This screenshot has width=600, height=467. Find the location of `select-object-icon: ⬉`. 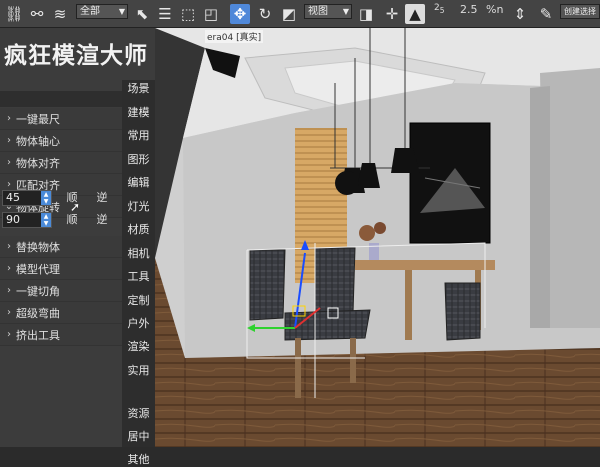

select-object-icon: ⬉ is located at coordinates (142, 14).